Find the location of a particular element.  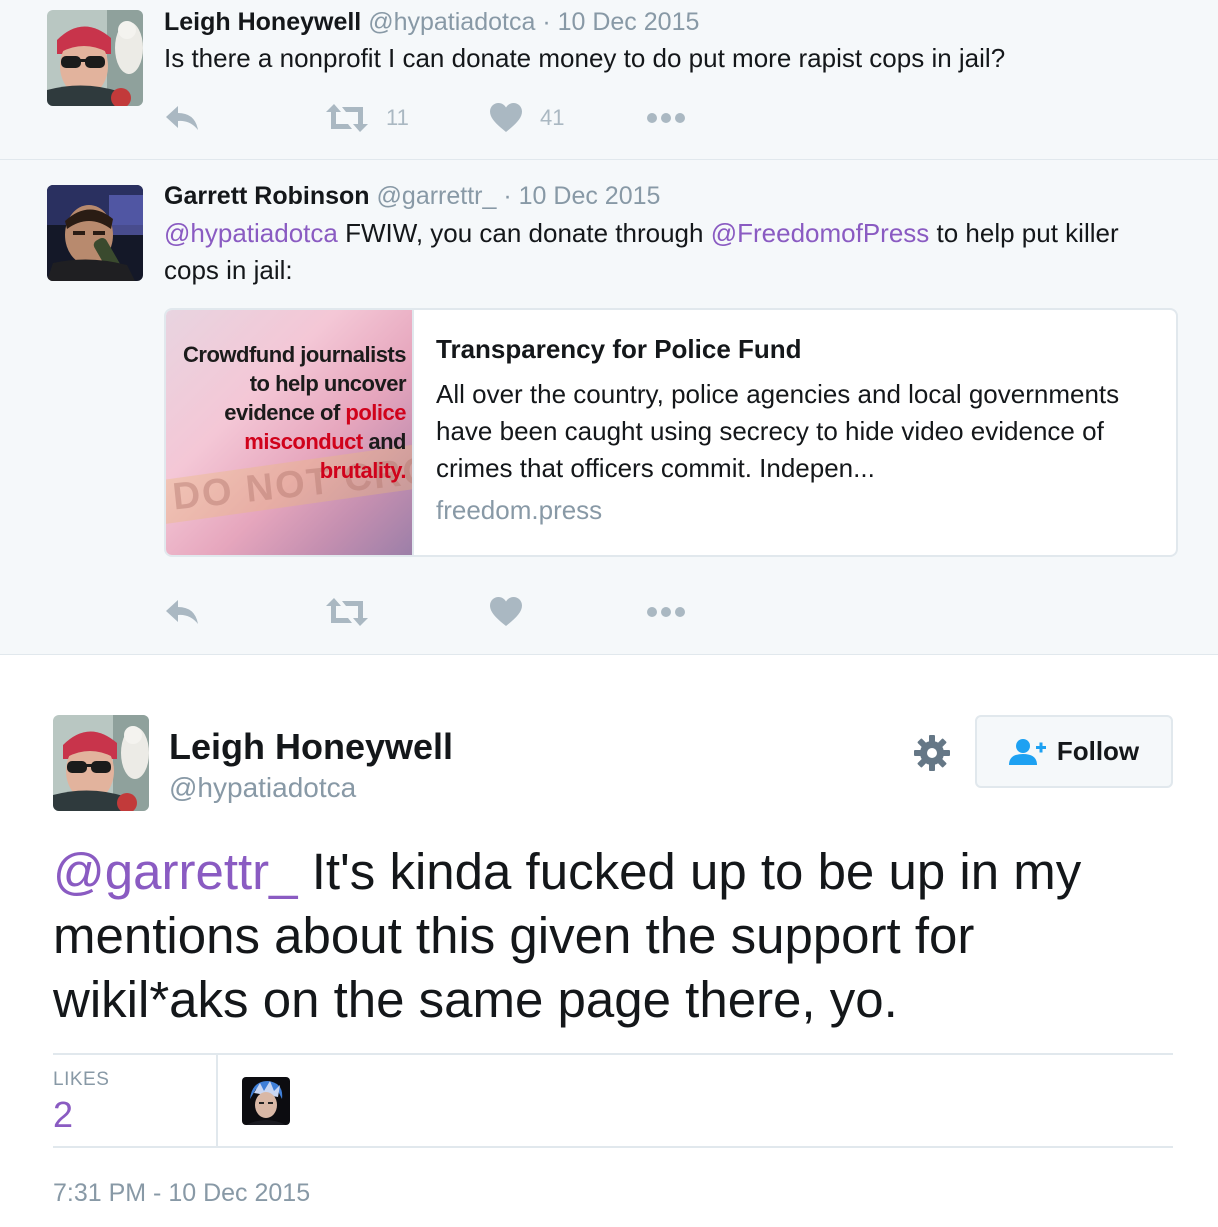

mention-link: @FreedomofPress is located at coordinates (820, 233).